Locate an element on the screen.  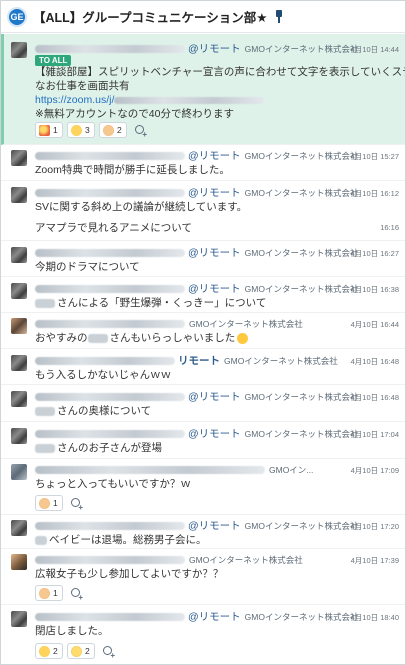
reaction-bar: 1 is located at coordinates (60, 503).